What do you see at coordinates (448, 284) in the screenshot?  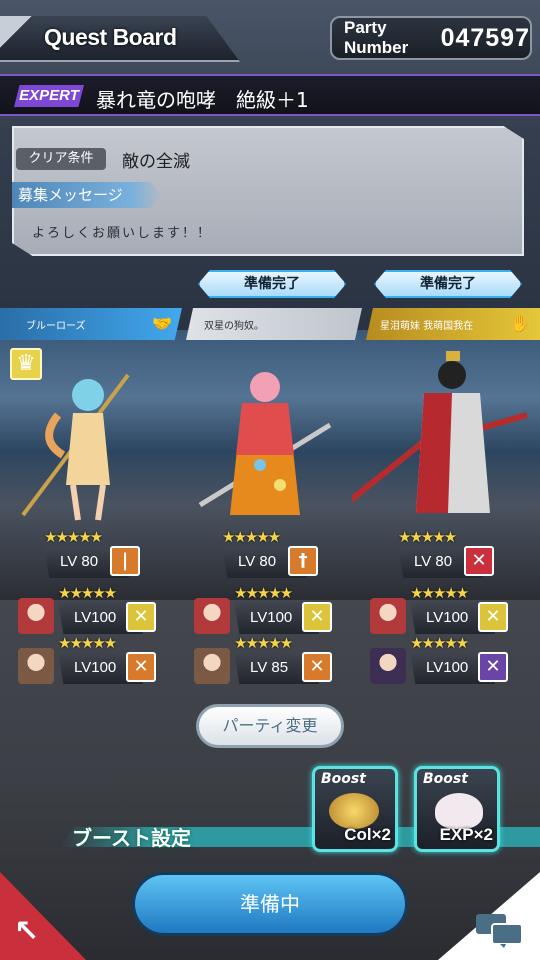 I see `ready-status-player3: 準備完了` at bounding box center [448, 284].